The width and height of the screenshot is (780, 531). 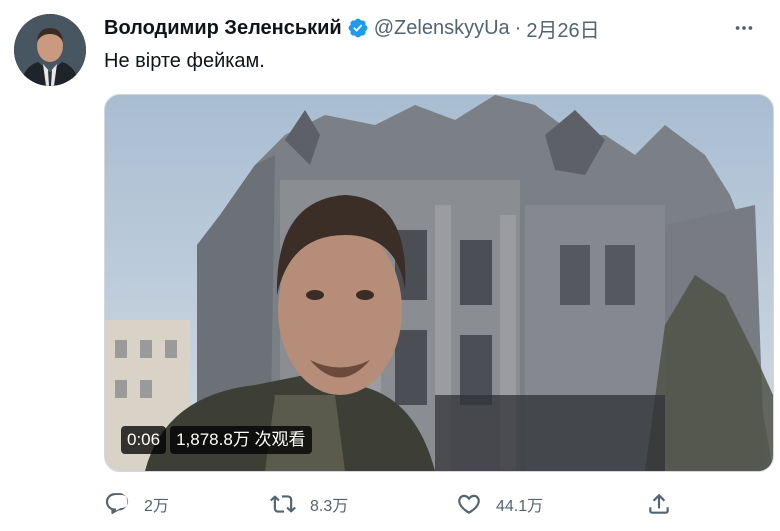 I want to click on more-options-button, so click(x=744, y=28).